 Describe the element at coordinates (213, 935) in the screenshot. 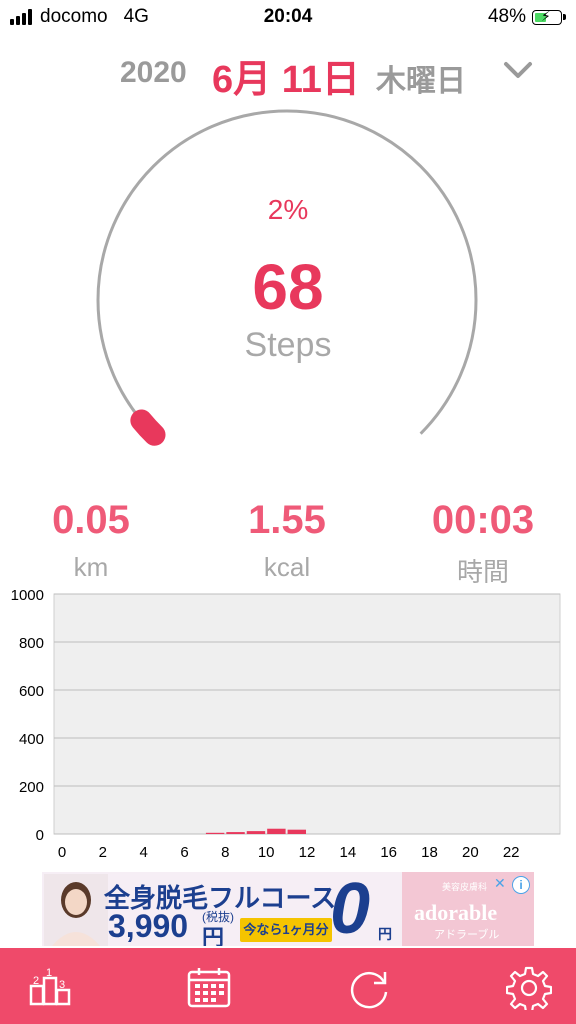

I see `ad-price-yen: 円` at that location.